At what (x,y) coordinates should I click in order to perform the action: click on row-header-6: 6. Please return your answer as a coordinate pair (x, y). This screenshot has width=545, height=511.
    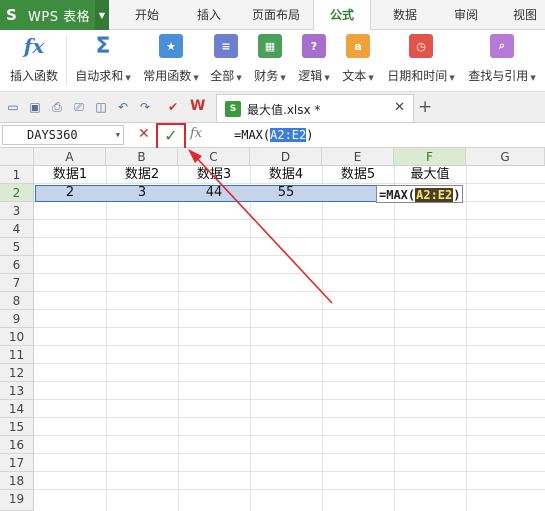
    Looking at the image, I should click on (17, 265).